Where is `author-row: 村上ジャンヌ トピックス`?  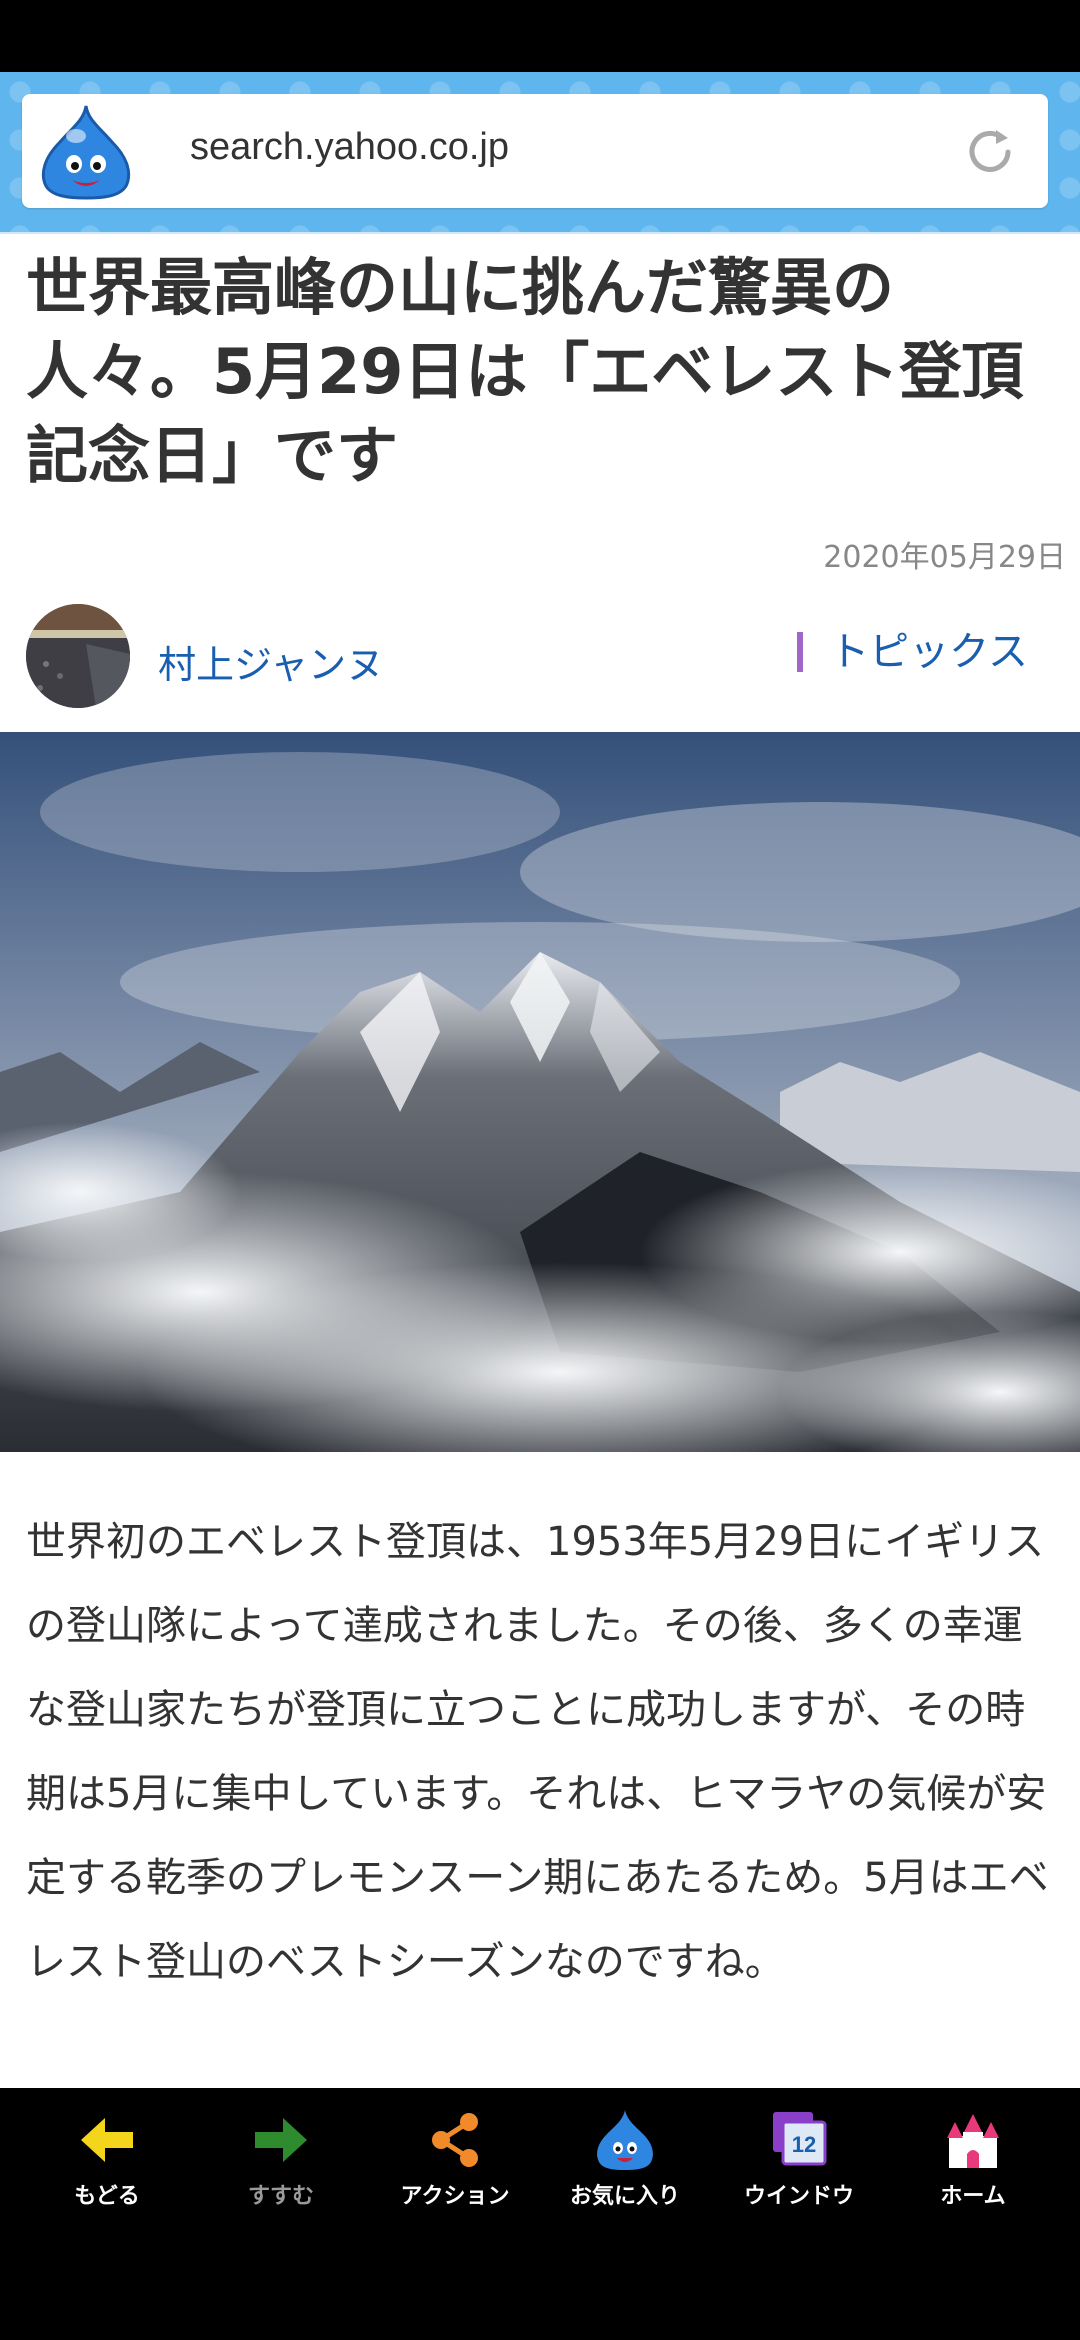
author-row: 村上ジャンヌ トピックス is located at coordinates (540, 659).